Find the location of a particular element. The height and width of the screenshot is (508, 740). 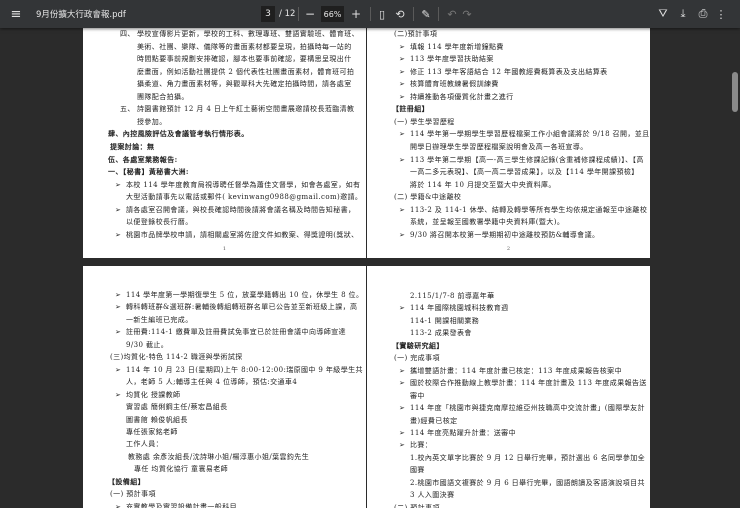

line-text: (二)預計事項 is located at coordinates (416, 34).